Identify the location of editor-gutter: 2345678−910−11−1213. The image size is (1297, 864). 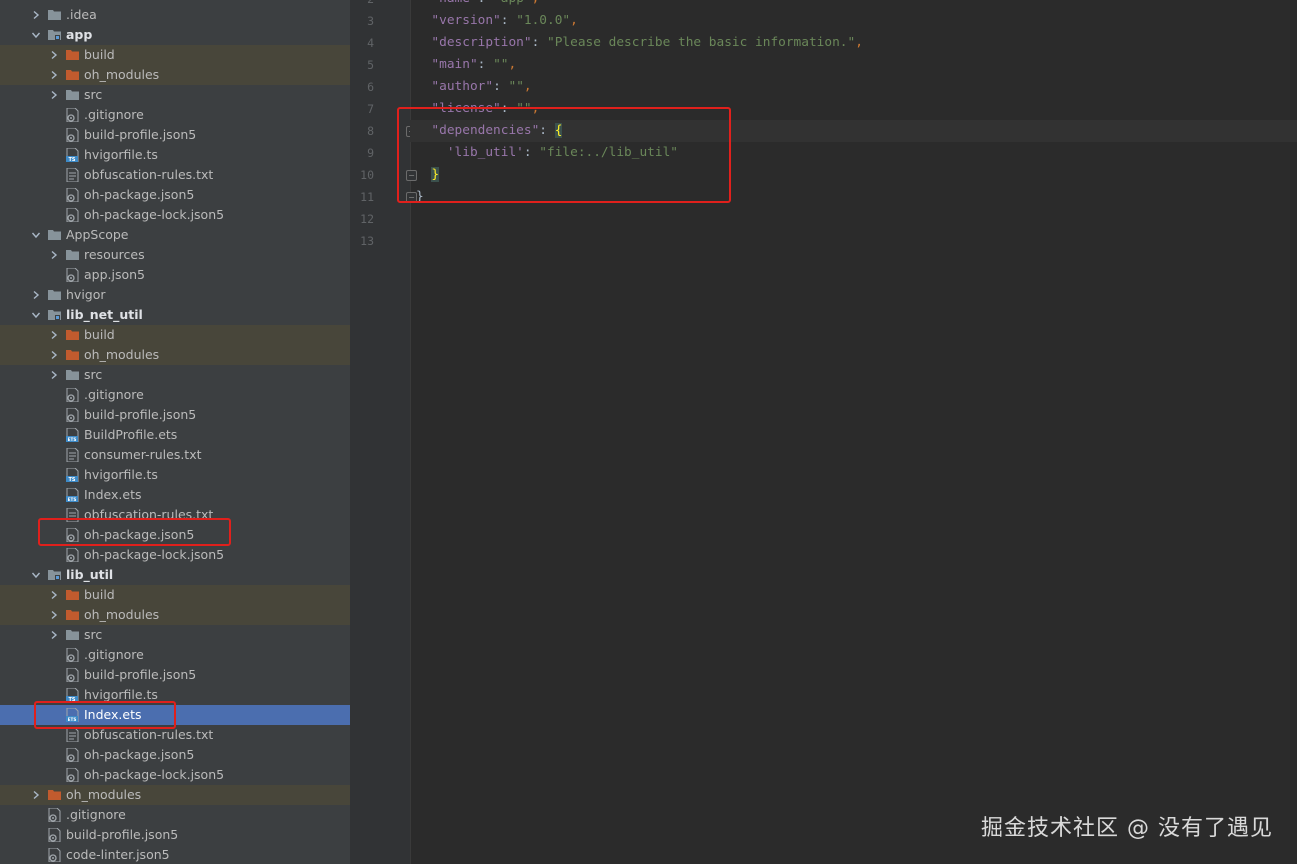
(383, 432).